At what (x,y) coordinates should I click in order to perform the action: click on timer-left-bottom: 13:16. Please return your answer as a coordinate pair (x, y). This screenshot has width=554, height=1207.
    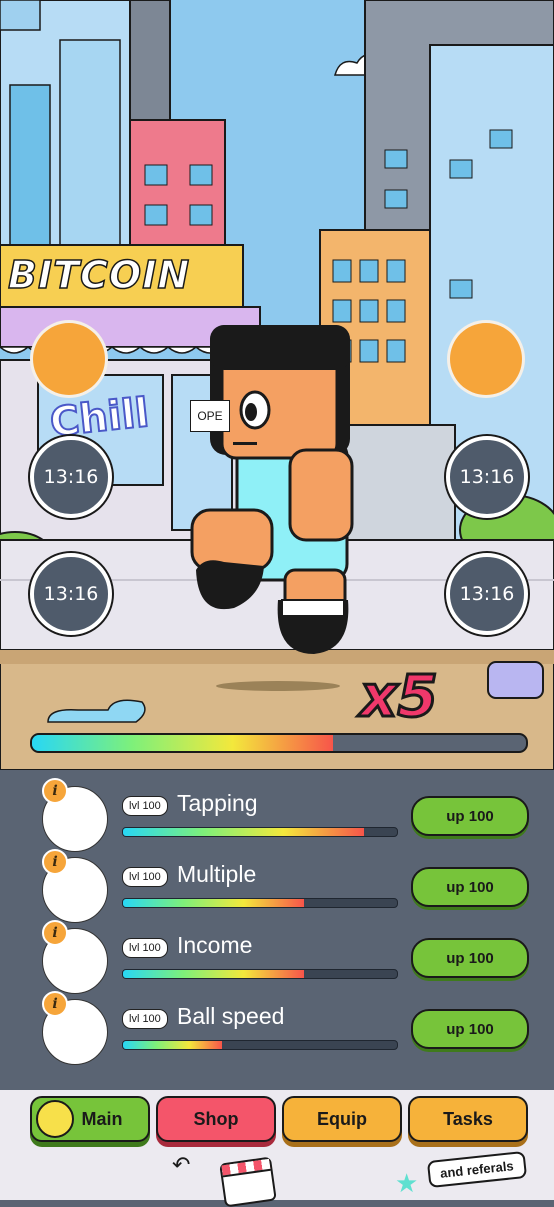
    Looking at the image, I should click on (71, 594).